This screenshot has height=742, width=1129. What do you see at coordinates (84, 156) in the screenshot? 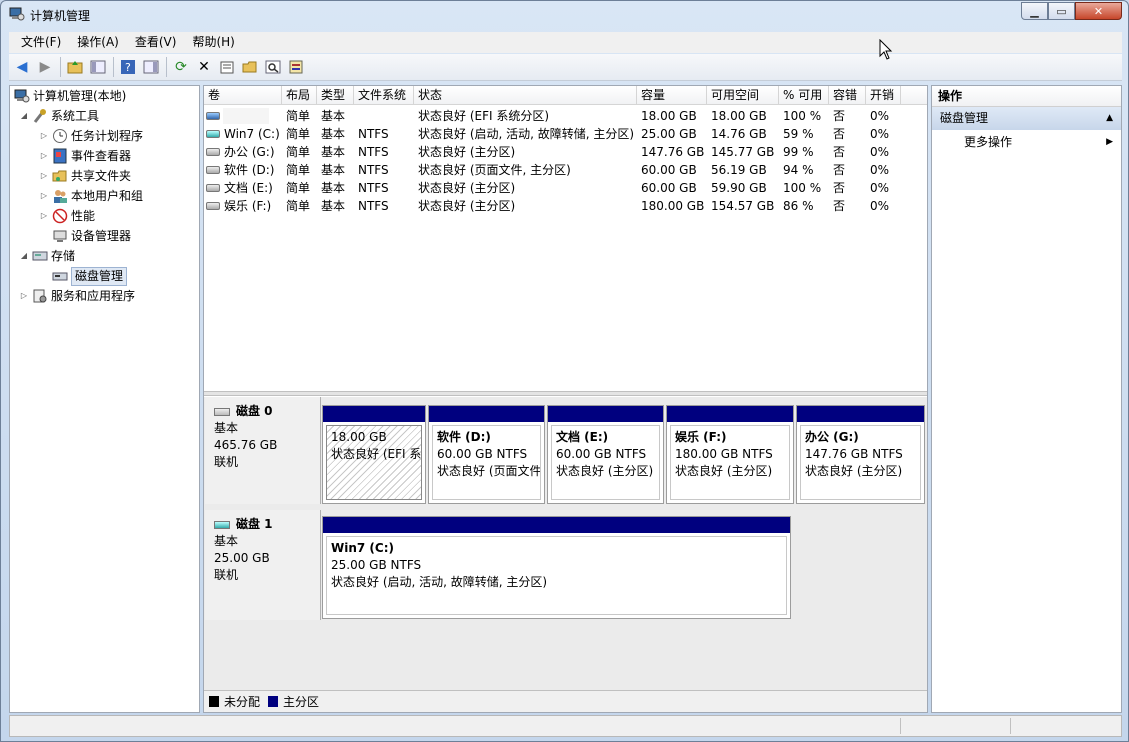
I see `tree-item-event-viewer: ▷ 事件查看器` at bounding box center [84, 156].